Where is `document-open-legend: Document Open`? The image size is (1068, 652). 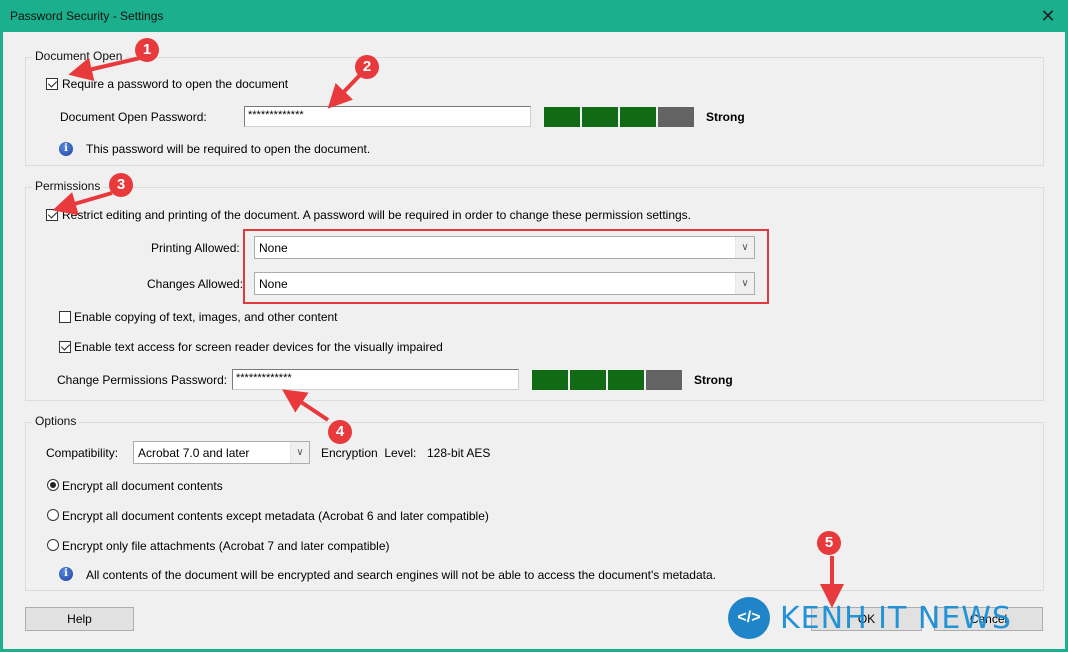 document-open-legend: Document Open is located at coordinates (79, 56).